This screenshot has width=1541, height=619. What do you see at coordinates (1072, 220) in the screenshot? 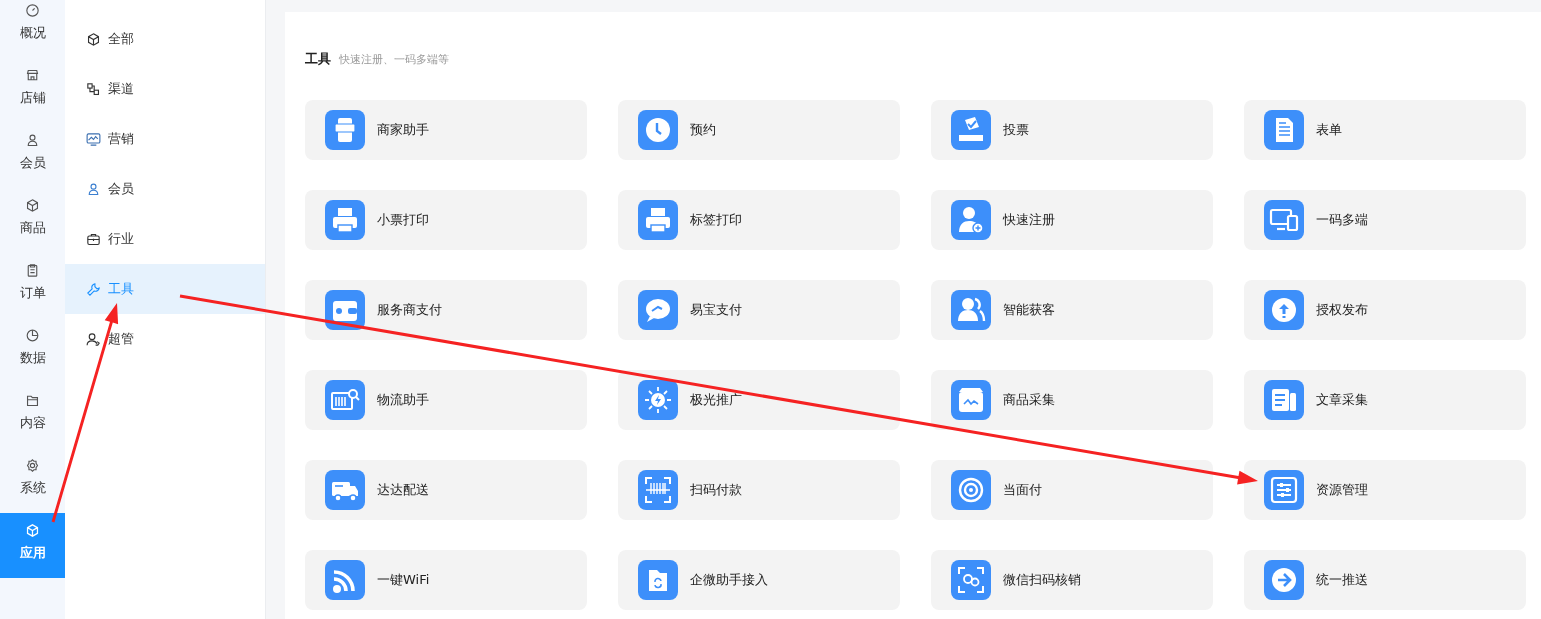
I see `tool-card: 快速注册` at bounding box center [1072, 220].